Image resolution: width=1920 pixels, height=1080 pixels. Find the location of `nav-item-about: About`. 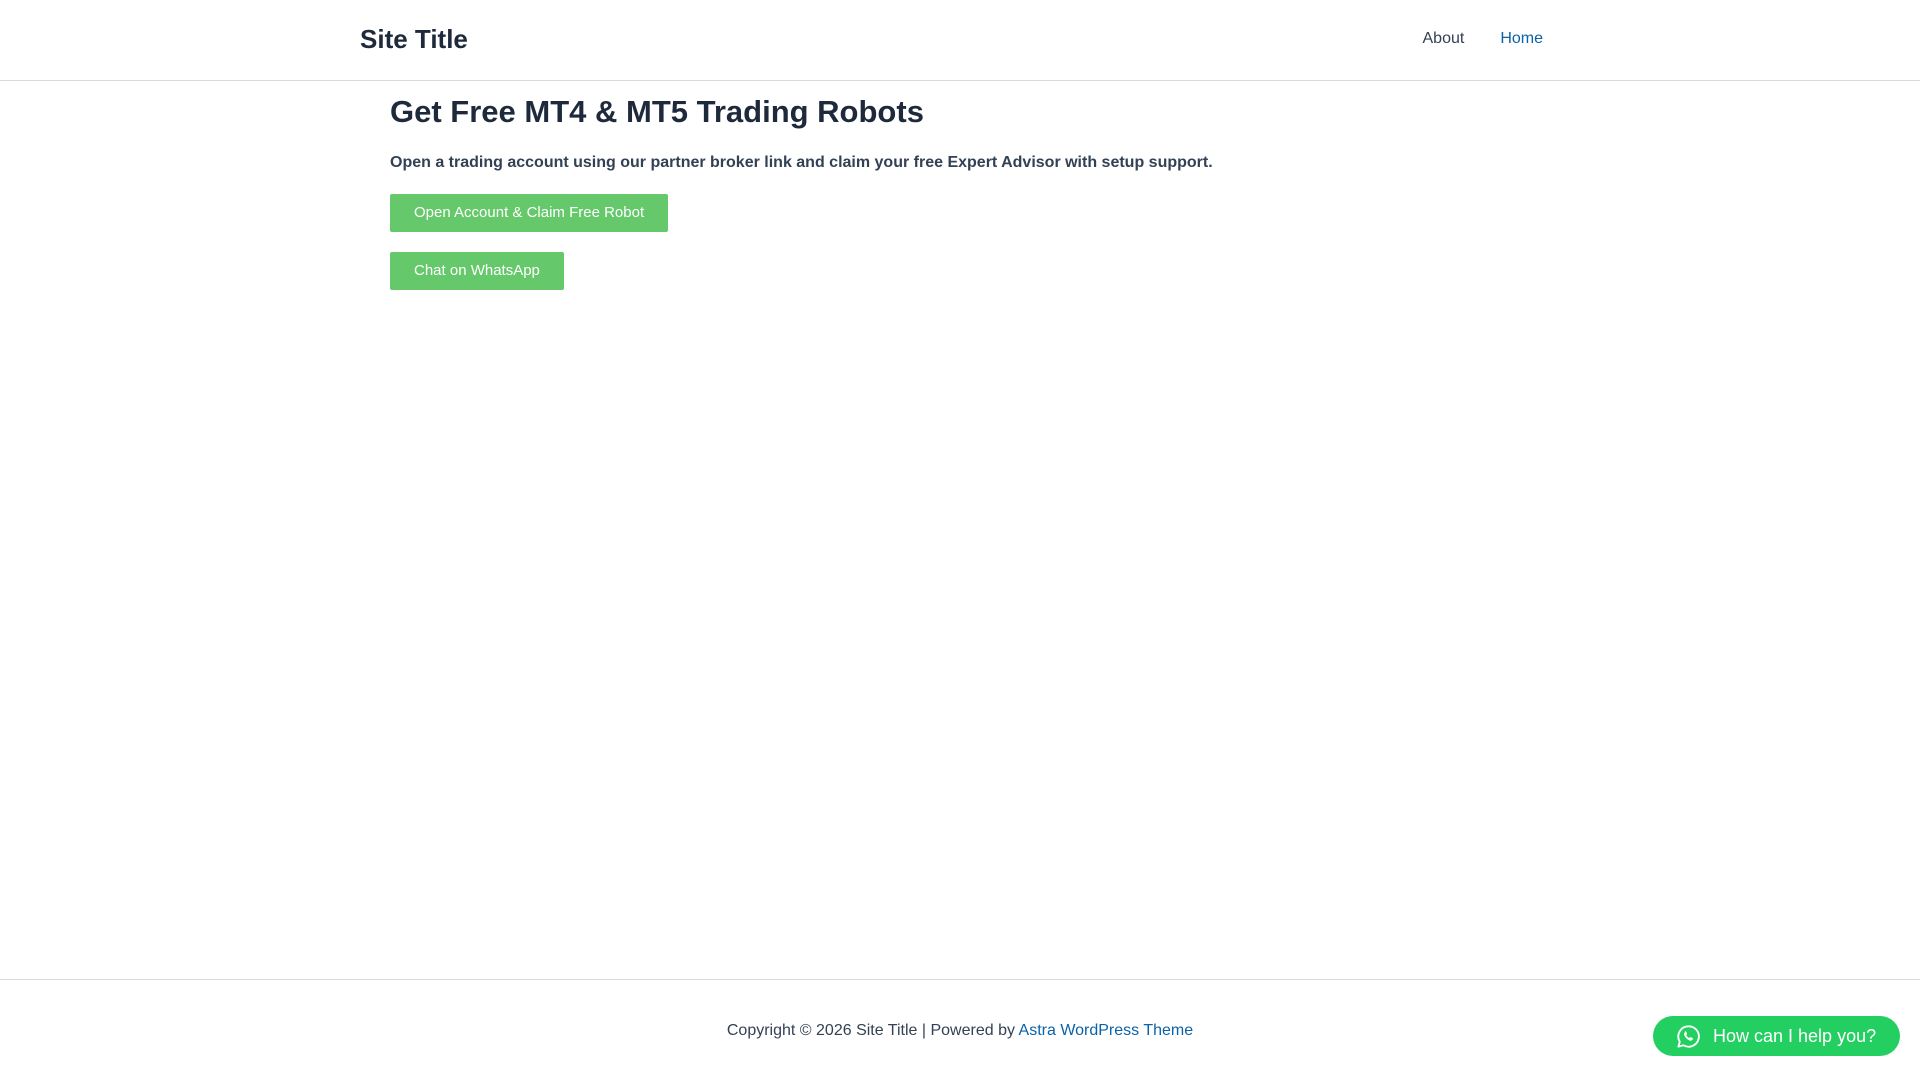

nav-item-about: About is located at coordinates (1444, 39).